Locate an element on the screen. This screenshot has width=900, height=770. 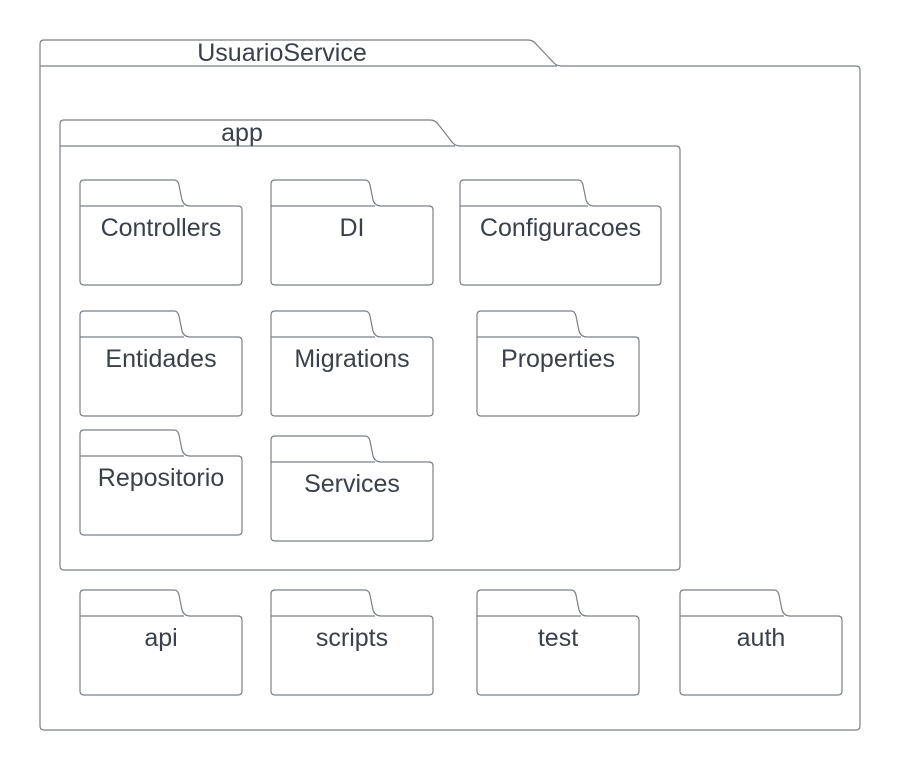
package-repositorio-label: Repositorio is located at coordinates (161, 478).